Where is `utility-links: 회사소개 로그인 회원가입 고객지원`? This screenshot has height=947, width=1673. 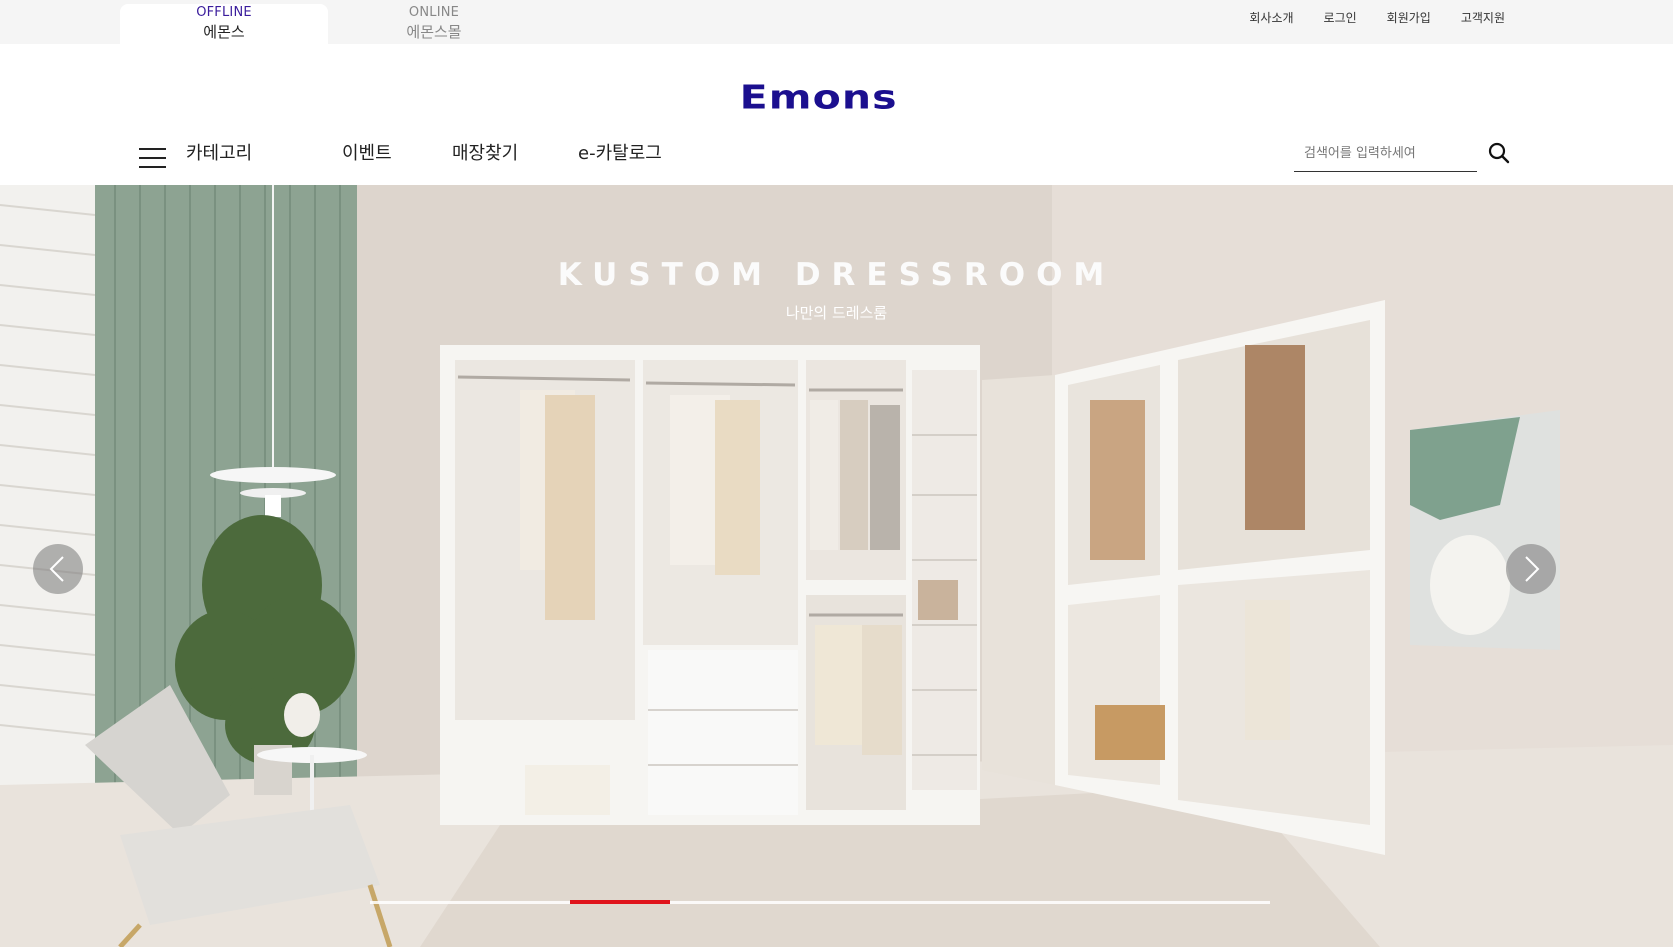
utility-links: 회사소개 로그인 회원가입 고객지원 is located at coordinates (1377, 18).